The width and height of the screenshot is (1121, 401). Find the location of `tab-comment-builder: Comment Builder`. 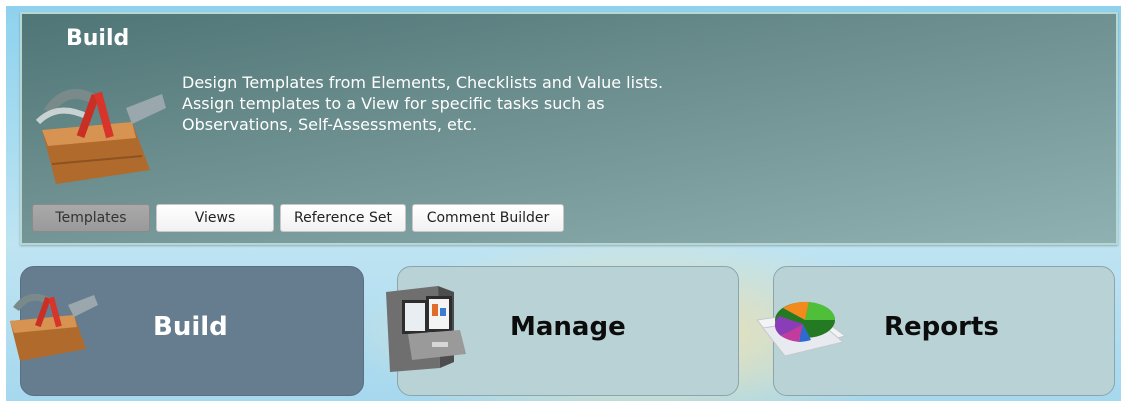

tab-comment-builder: Comment Builder is located at coordinates (488, 218).